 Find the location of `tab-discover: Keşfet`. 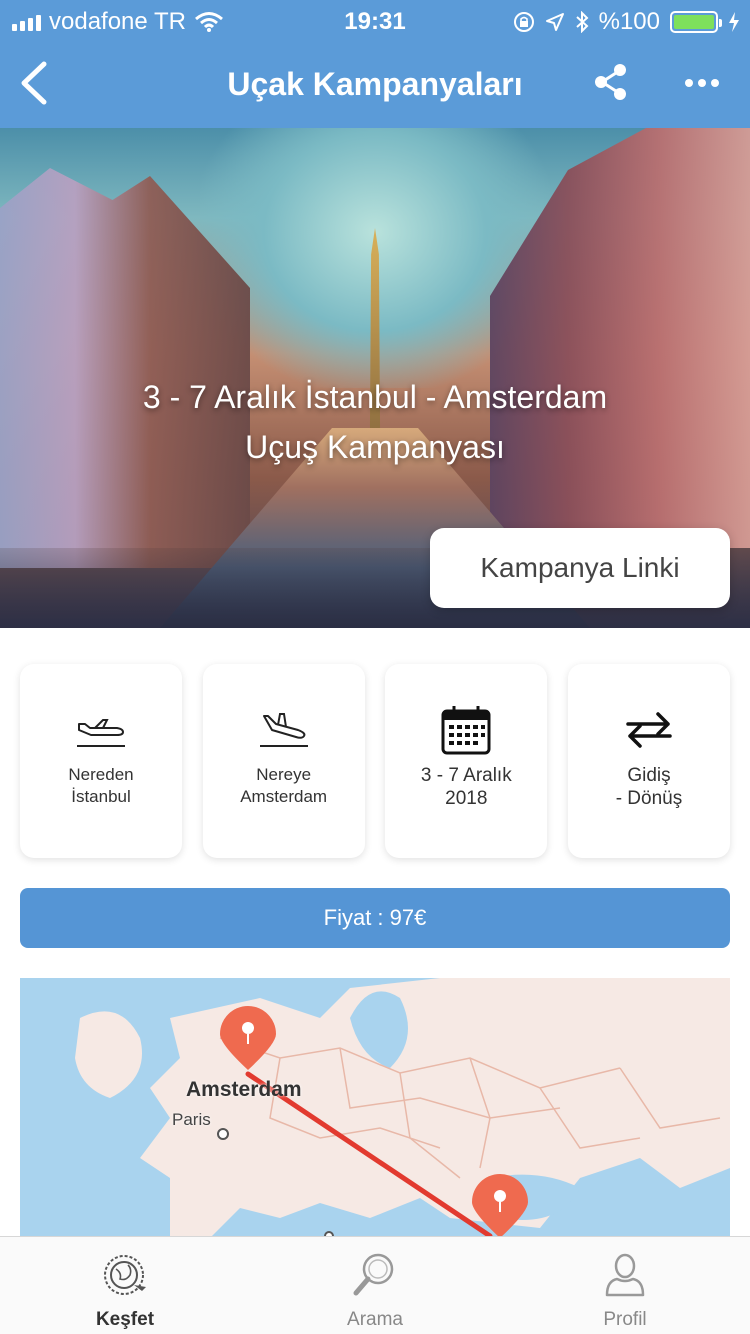

tab-discover: Keşfet is located at coordinates (125, 1285).